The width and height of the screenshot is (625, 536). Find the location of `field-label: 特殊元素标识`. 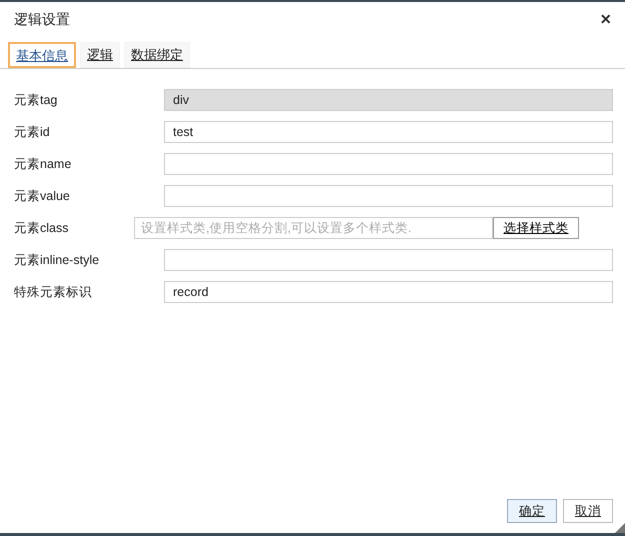

field-label: 特殊元素标识 is located at coordinates (53, 292).